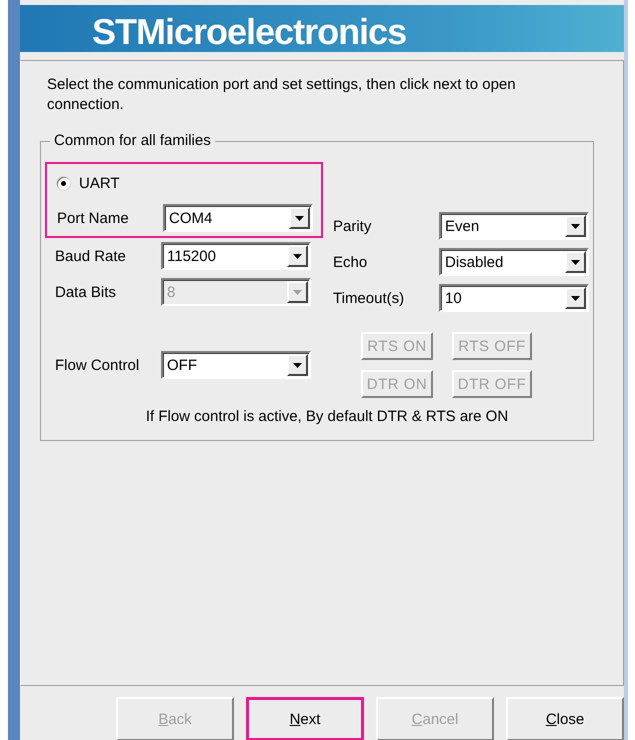 Image resolution: width=635 pixels, height=740 pixels. I want to click on field-label: Timeout(s), so click(369, 298).